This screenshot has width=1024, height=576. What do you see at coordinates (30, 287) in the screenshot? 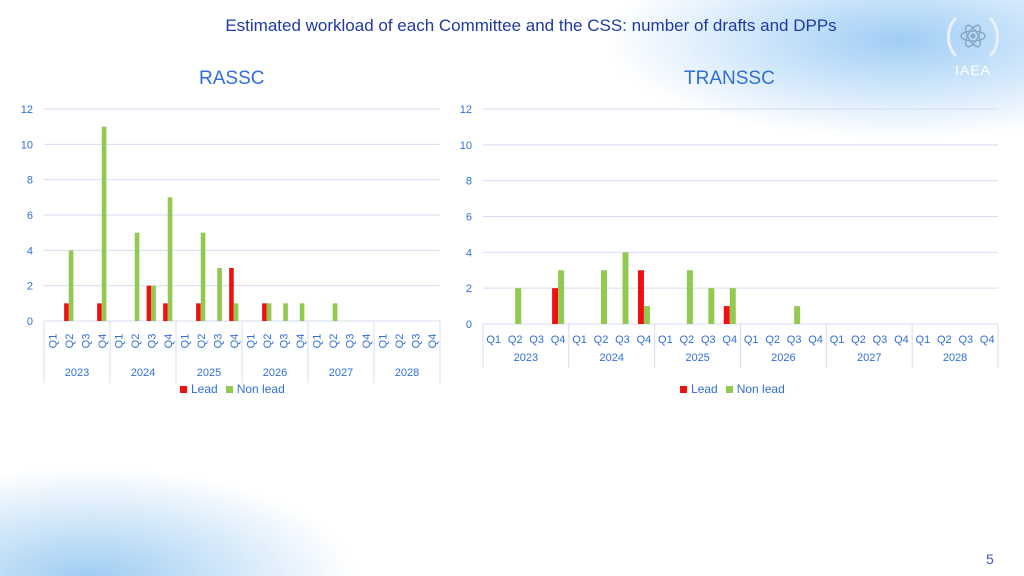
I see `rassc-y-tick-label: 2` at bounding box center [30, 287].